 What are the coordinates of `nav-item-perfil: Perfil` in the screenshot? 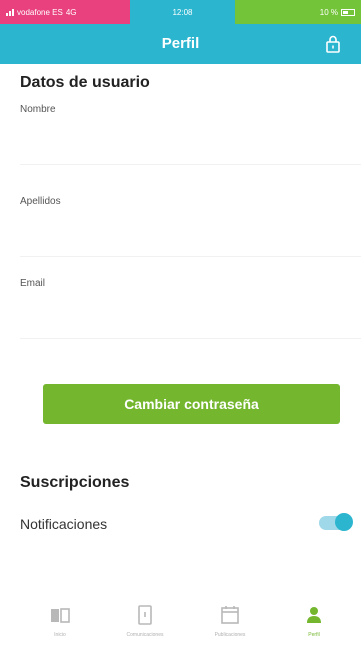 It's located at (314, 623).